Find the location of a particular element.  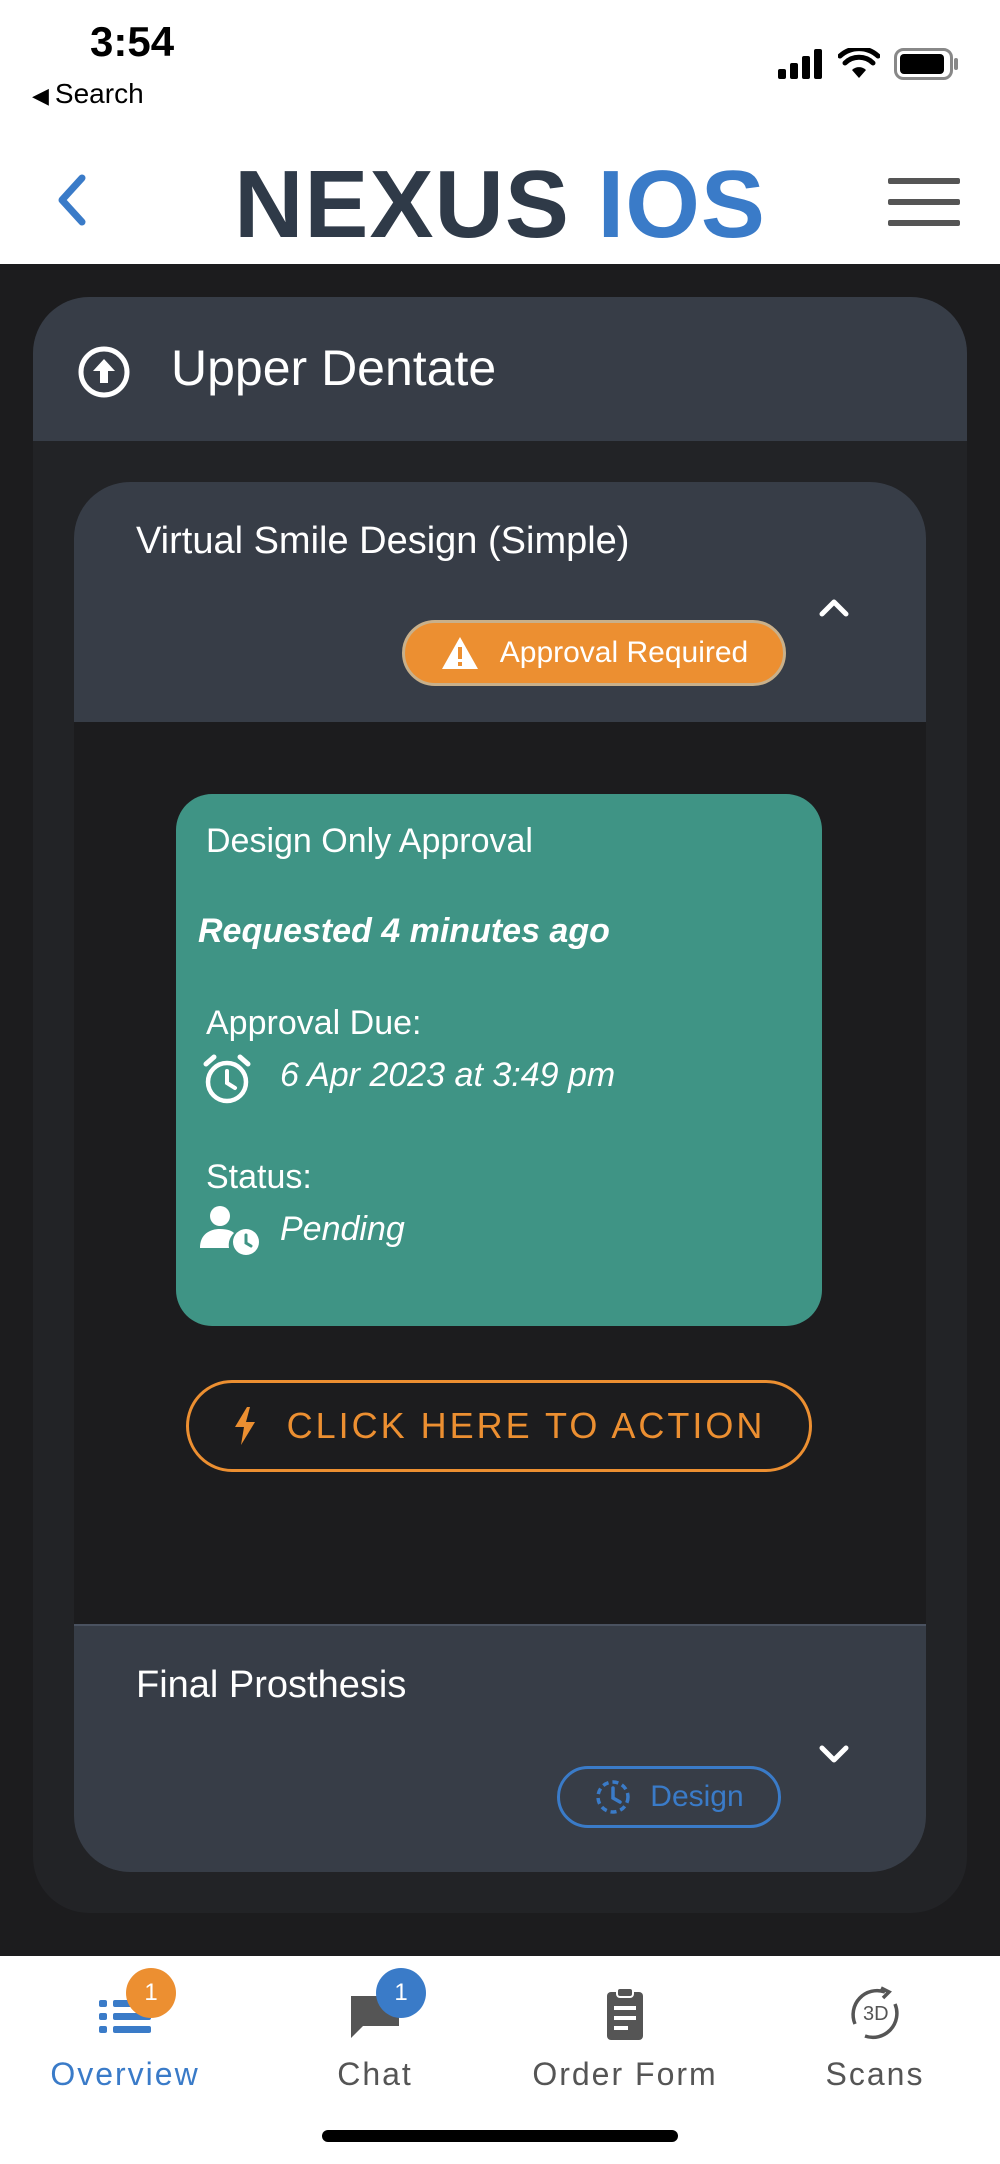

system-icons is located at coordinates (869, 64).